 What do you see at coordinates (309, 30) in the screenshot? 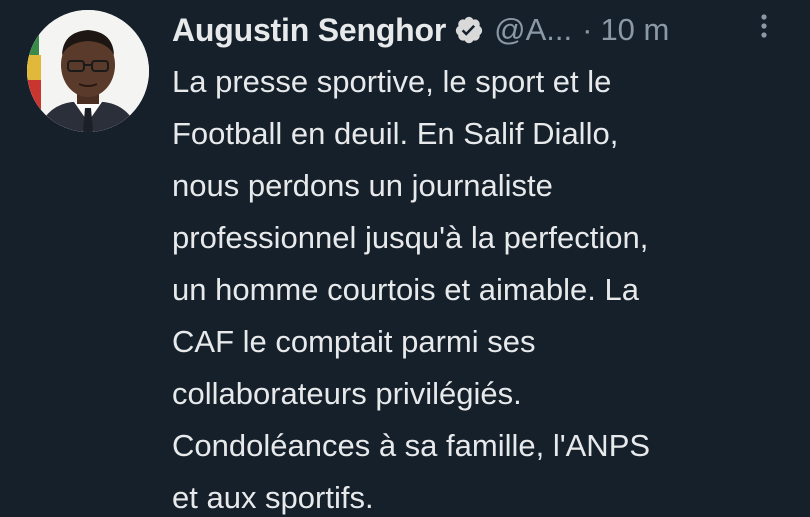
I see `author-name: Augustin Senghor` at bounding box center [309, 30].